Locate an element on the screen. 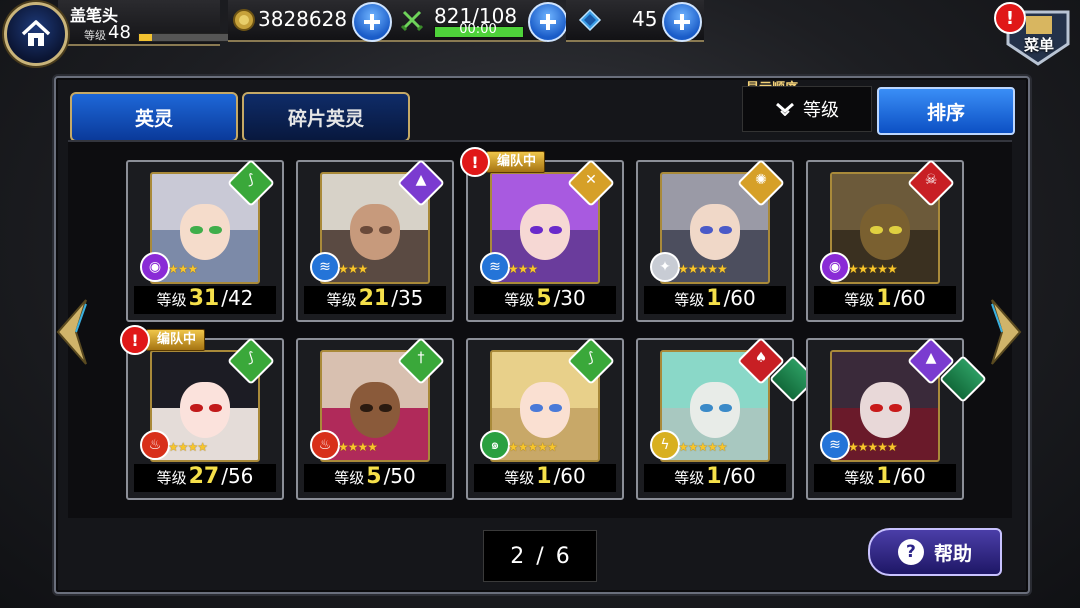 This screenshot has height=608, width=1080. lightning-element-icon: ϟ is located at coordinates (665, 445).